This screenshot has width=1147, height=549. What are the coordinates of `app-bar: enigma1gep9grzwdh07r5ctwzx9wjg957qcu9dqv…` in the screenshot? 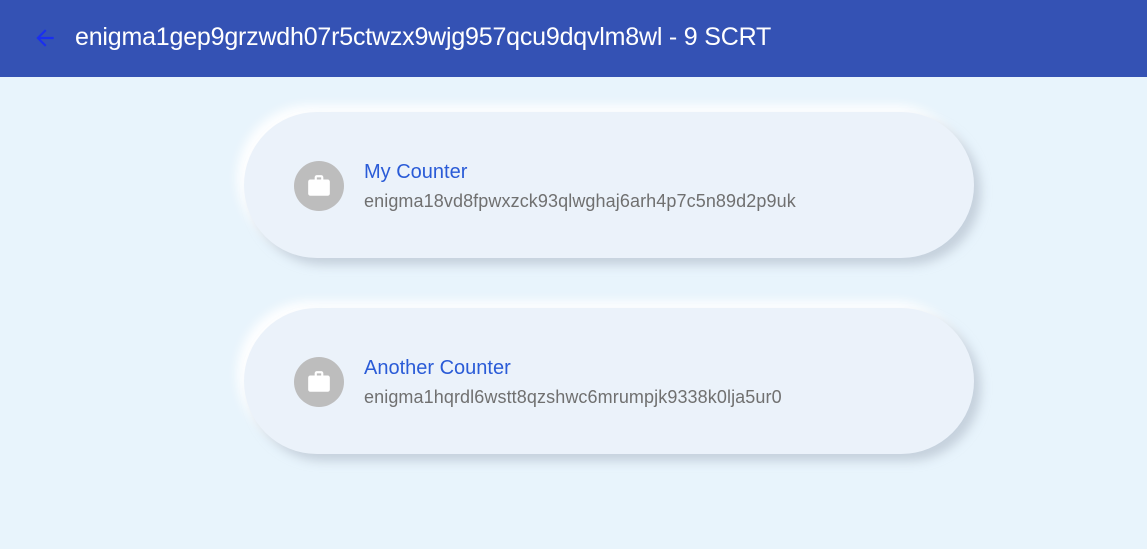 It's located at (573, 38).